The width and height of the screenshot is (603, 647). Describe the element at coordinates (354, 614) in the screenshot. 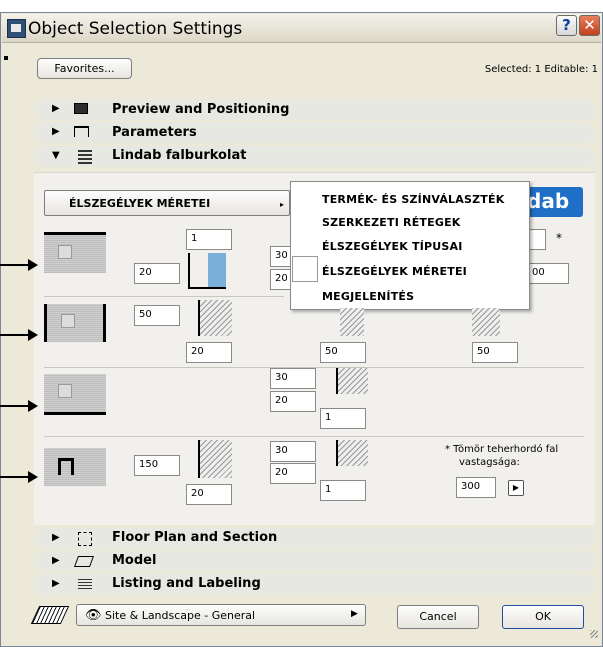

I see `dropdown-arrow-icon: ▶` at that location.